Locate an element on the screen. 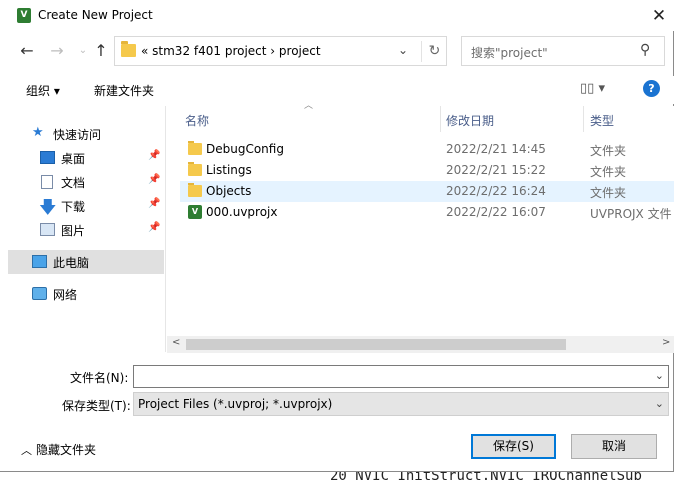 Image resolution: width=683 pixels, height=480 pixels. uv-icon: V is located at coordinates (24, 15).